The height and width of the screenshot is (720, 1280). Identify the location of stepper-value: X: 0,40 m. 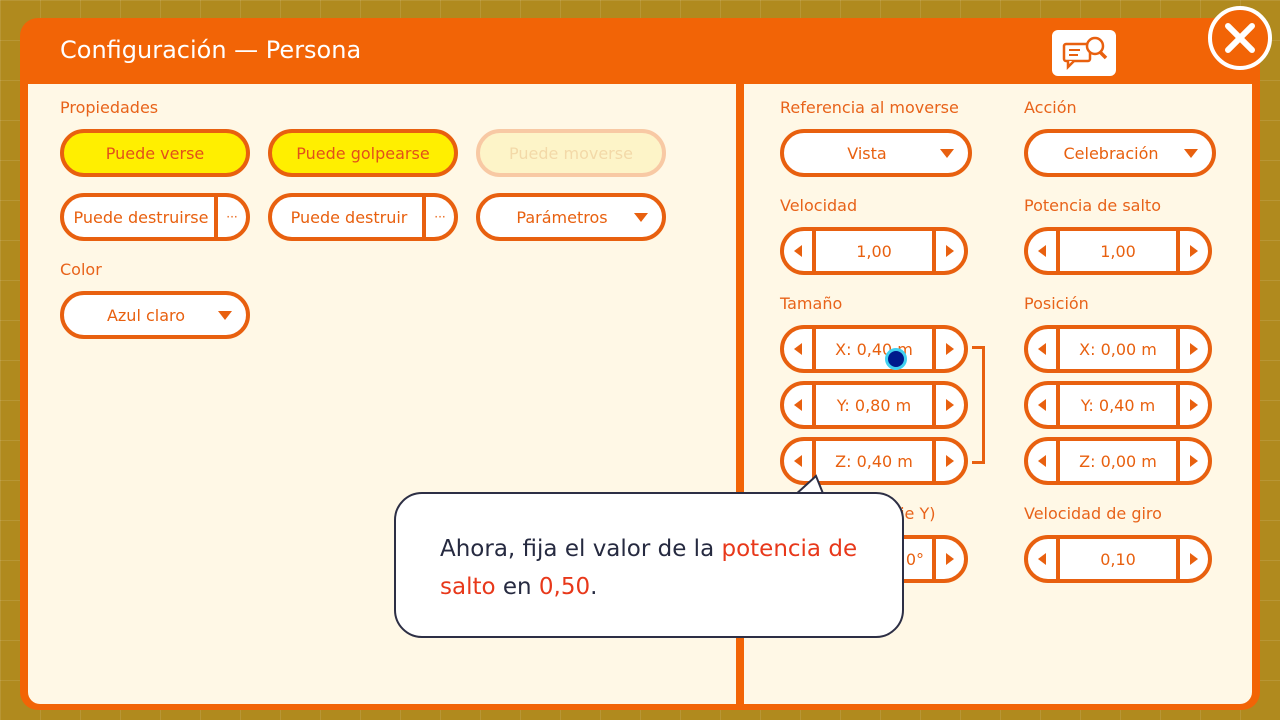
(874, 349).